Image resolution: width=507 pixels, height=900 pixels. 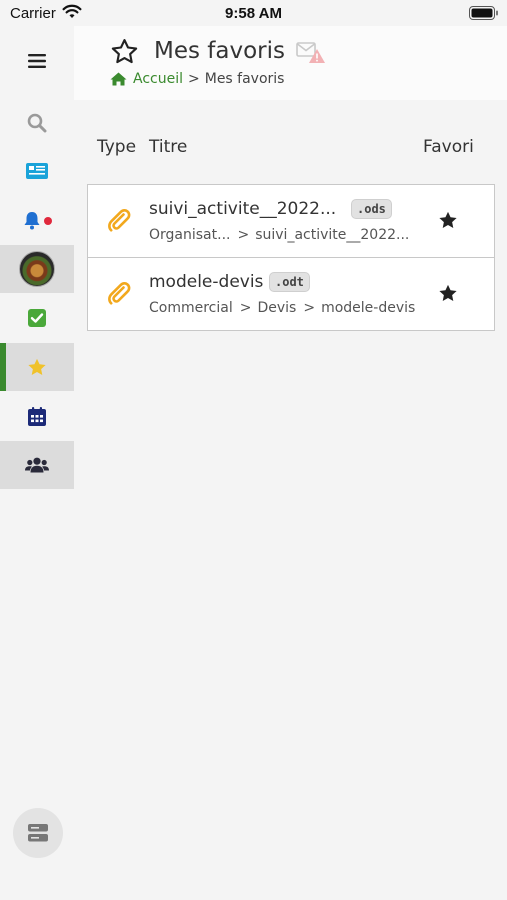 I want to click on mail-warning-icon, so click(x=312, y=55).